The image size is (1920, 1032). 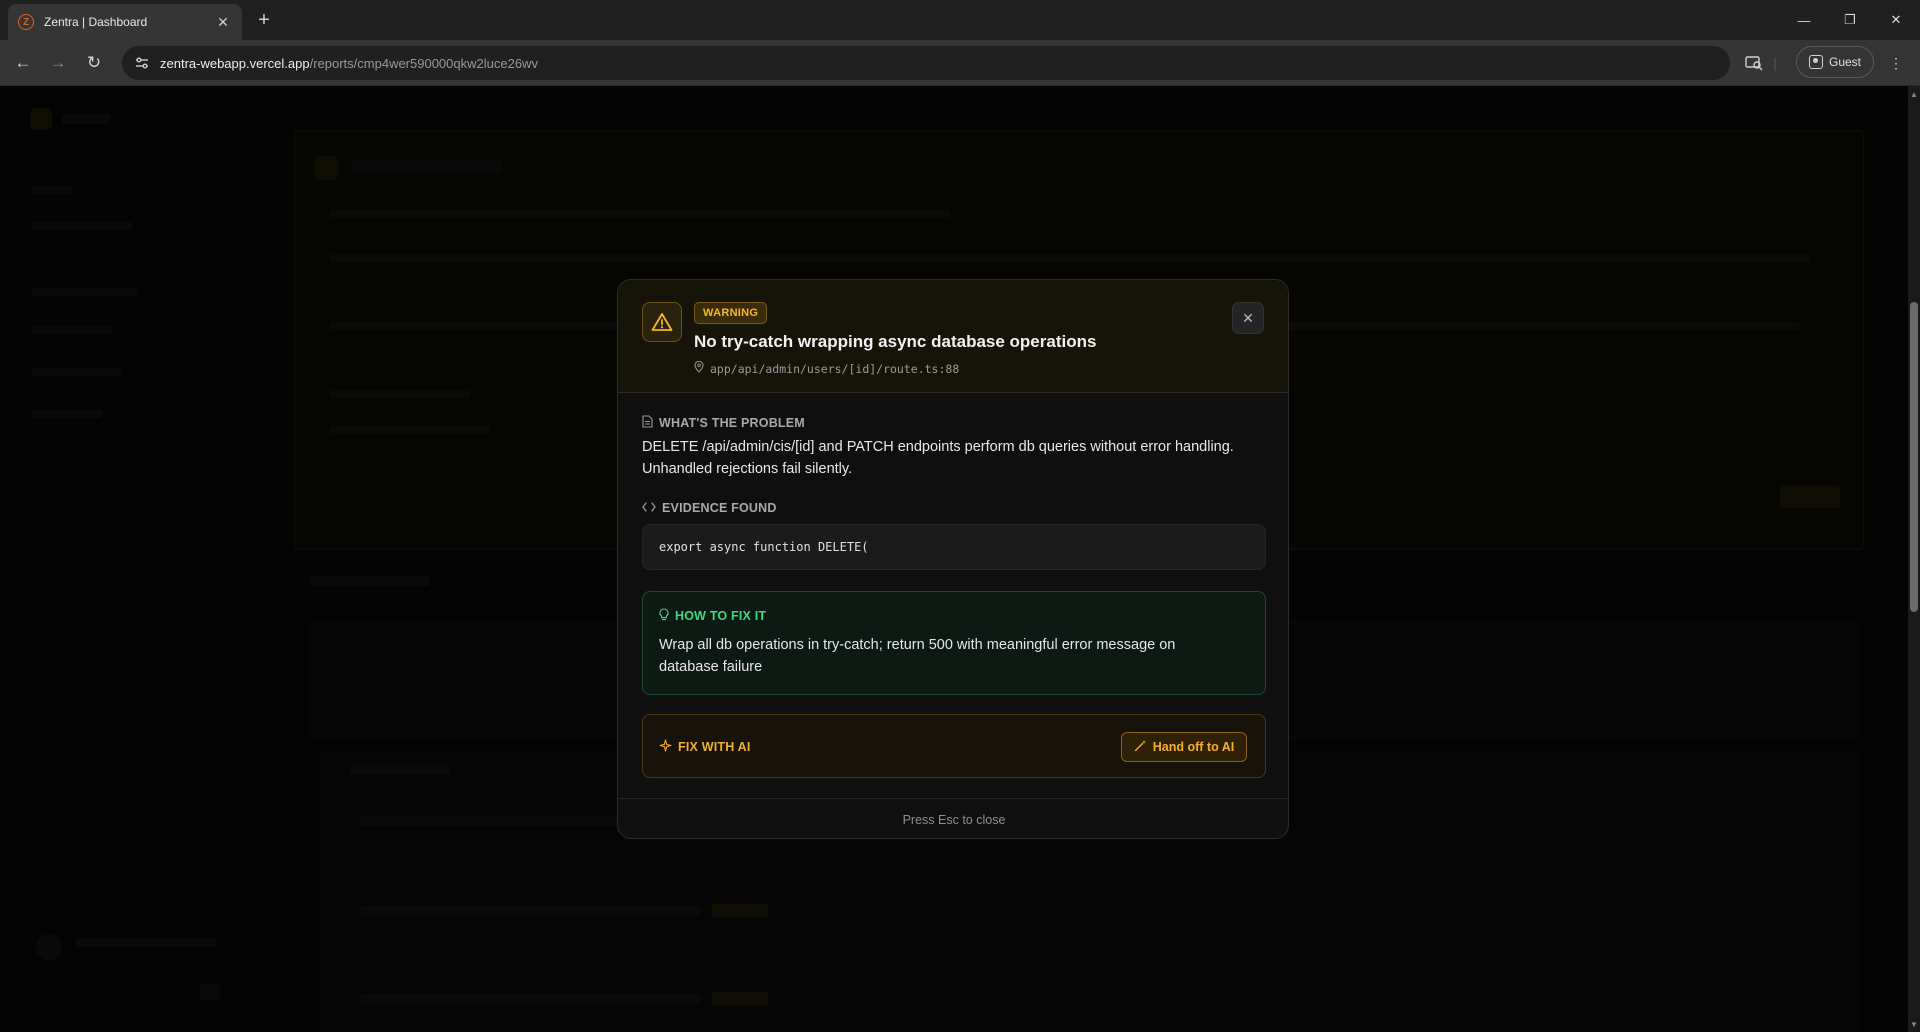 What do you see at coordinates (647, 423) in the screenshot?
I see `document-icon` at bounding box center [647, 423].